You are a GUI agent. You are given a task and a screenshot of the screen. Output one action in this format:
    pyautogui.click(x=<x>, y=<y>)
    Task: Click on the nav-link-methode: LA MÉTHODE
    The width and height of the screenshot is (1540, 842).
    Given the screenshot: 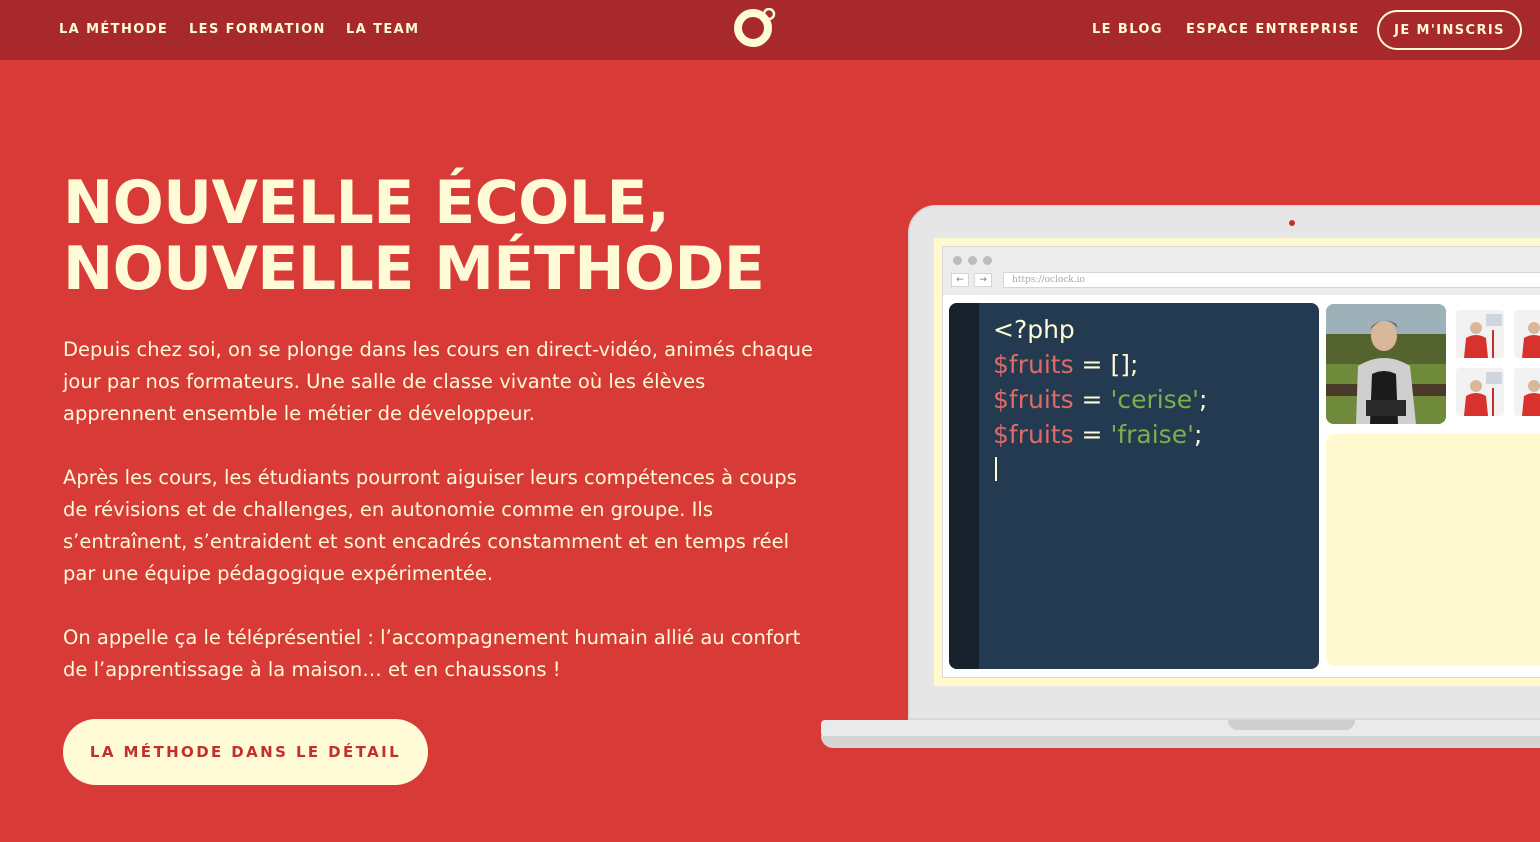 What is the action you would take?
    pyautogui.click(x=113, y=29)
    